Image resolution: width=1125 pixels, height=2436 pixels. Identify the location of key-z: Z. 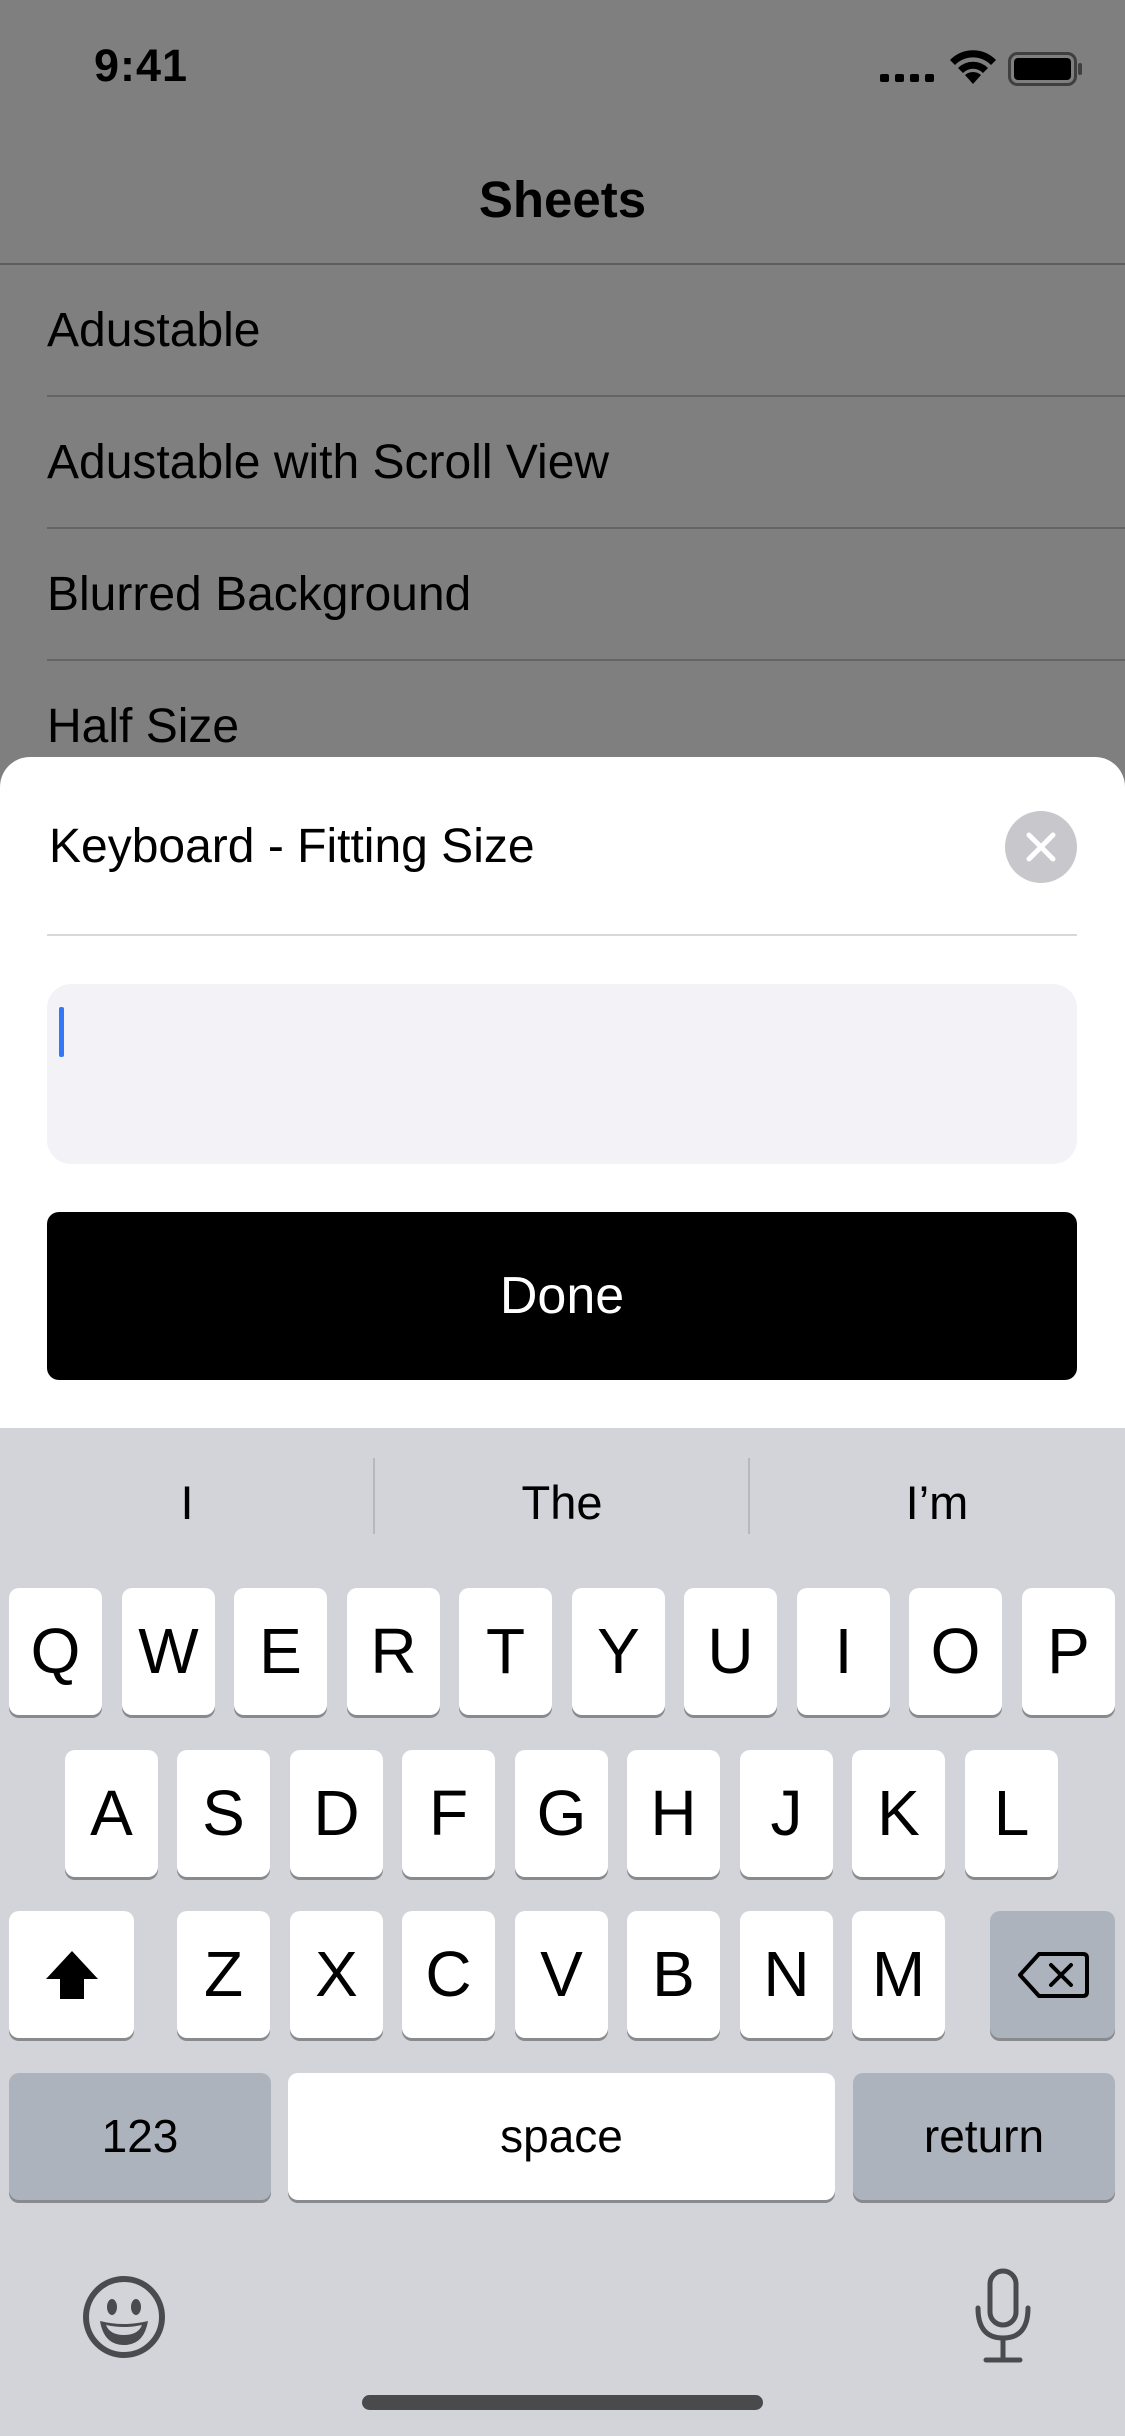
(223, 1974).